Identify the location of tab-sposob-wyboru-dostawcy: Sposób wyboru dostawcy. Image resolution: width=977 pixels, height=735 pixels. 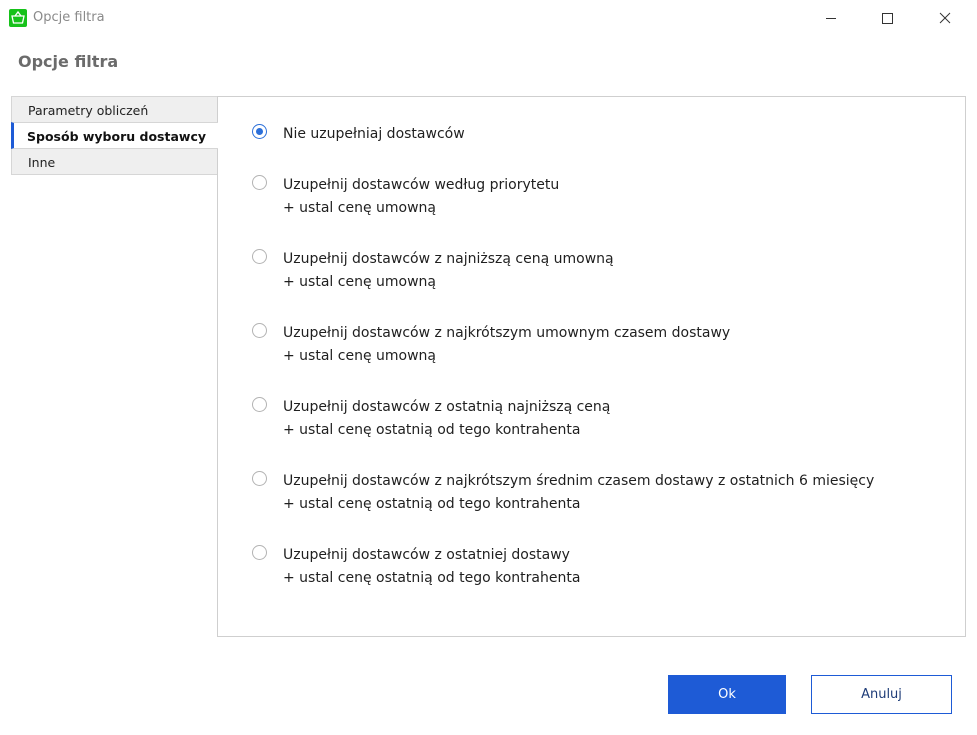
(114, 135).